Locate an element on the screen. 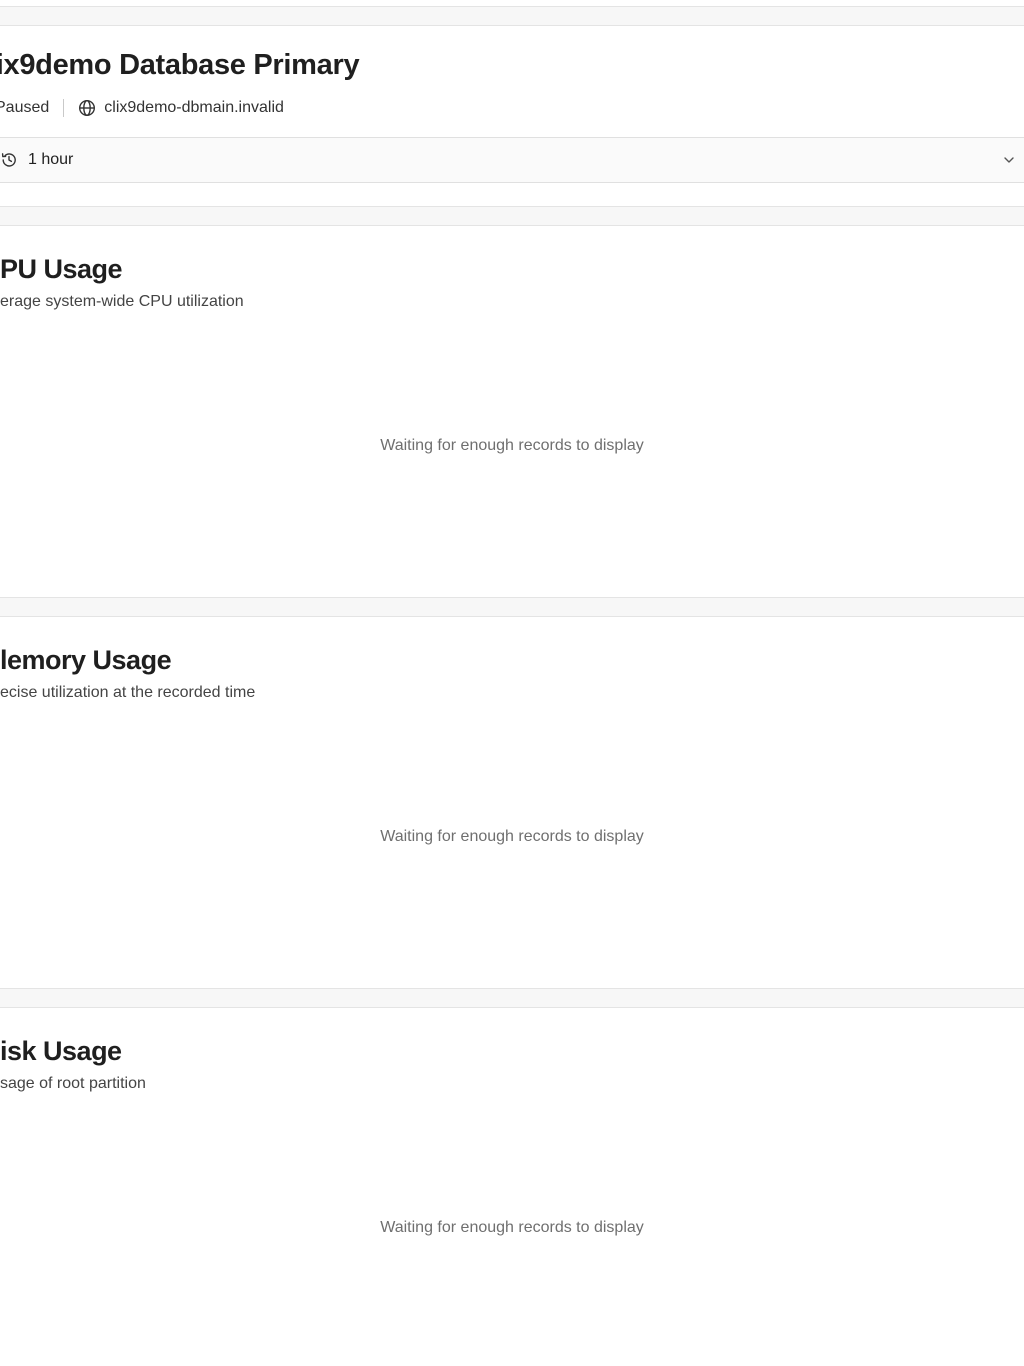  status-badge: Paused is located at coordinates (25, 107).